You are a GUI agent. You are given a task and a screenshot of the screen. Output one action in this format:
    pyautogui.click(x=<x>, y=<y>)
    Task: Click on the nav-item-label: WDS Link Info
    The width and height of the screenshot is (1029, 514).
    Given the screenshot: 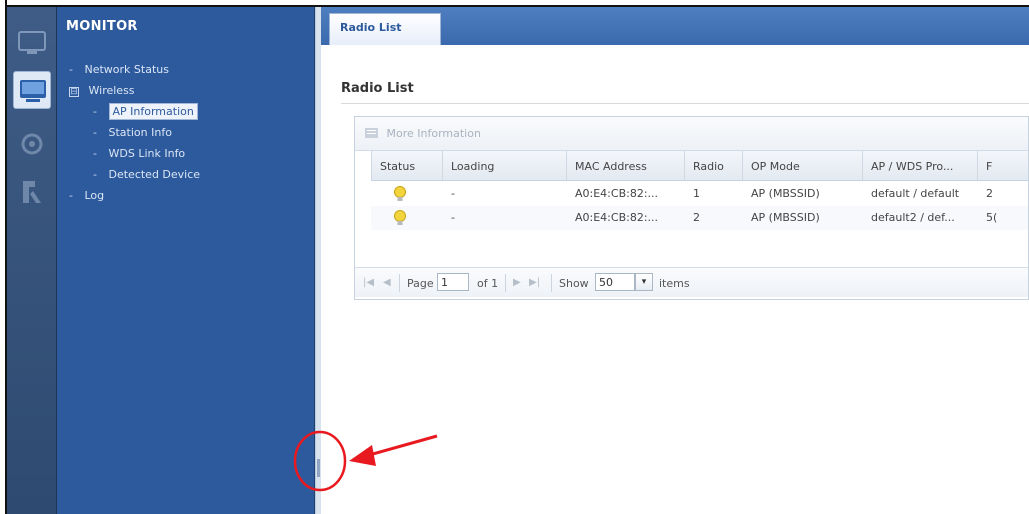 What is the action you would take?
    pyautogui.click(x=147, y=153)
    